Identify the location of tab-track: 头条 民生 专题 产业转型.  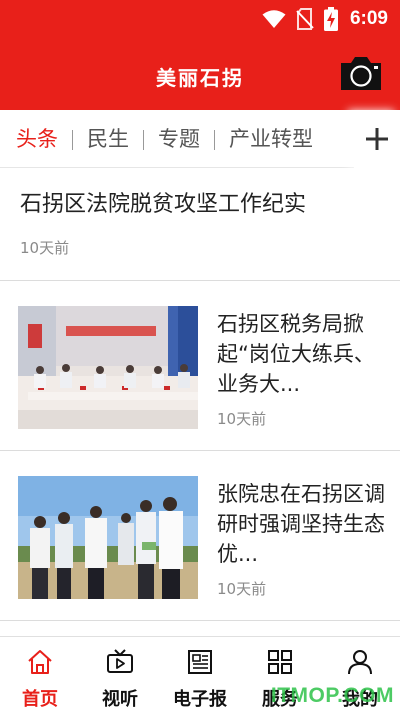
(173, 139).